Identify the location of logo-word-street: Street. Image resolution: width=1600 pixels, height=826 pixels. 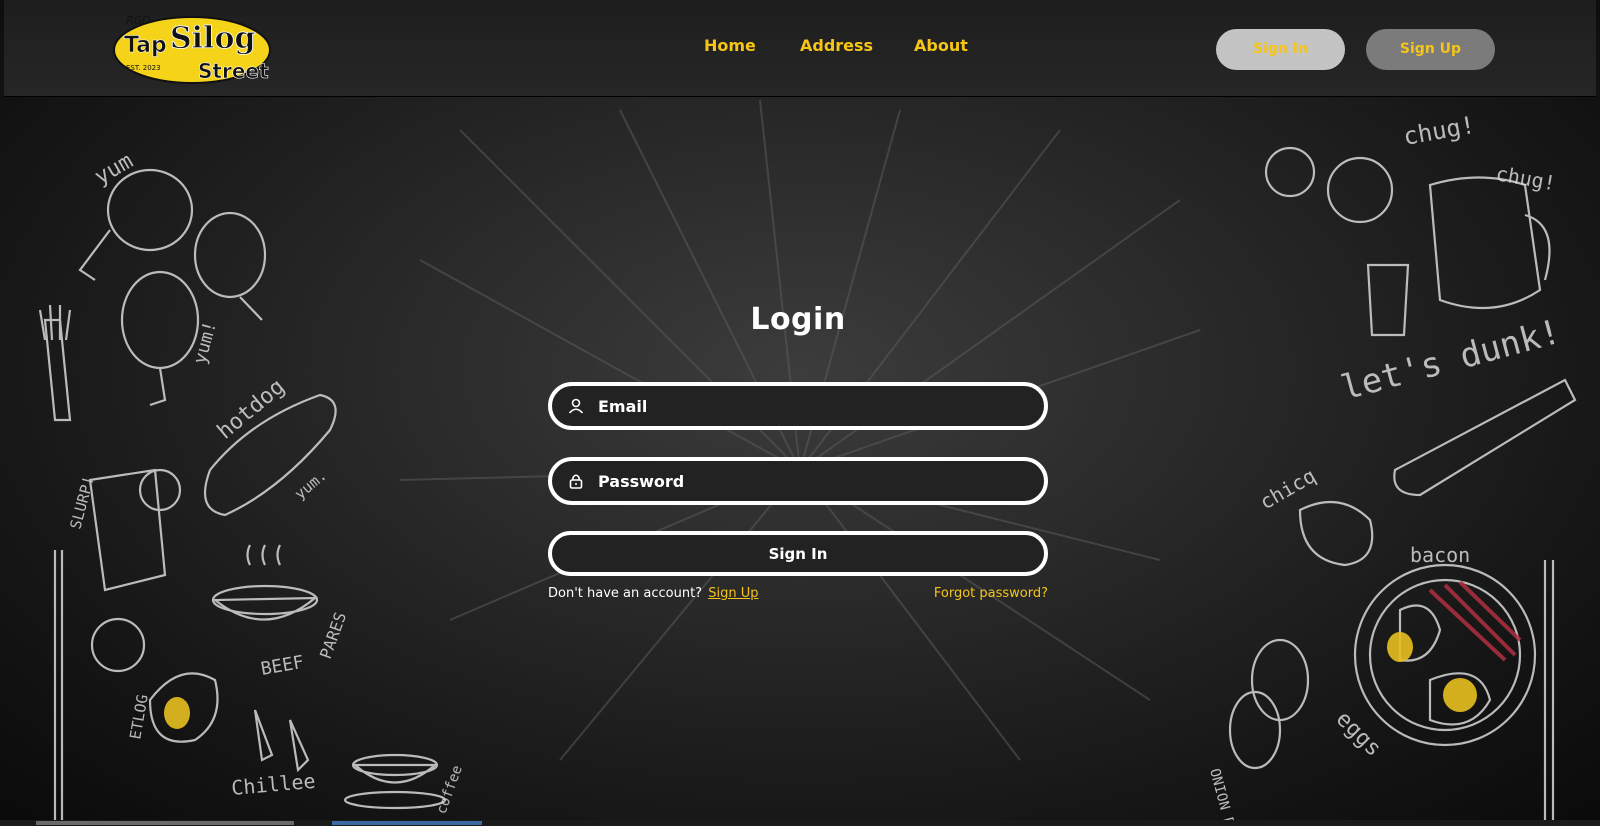
(233, 71).